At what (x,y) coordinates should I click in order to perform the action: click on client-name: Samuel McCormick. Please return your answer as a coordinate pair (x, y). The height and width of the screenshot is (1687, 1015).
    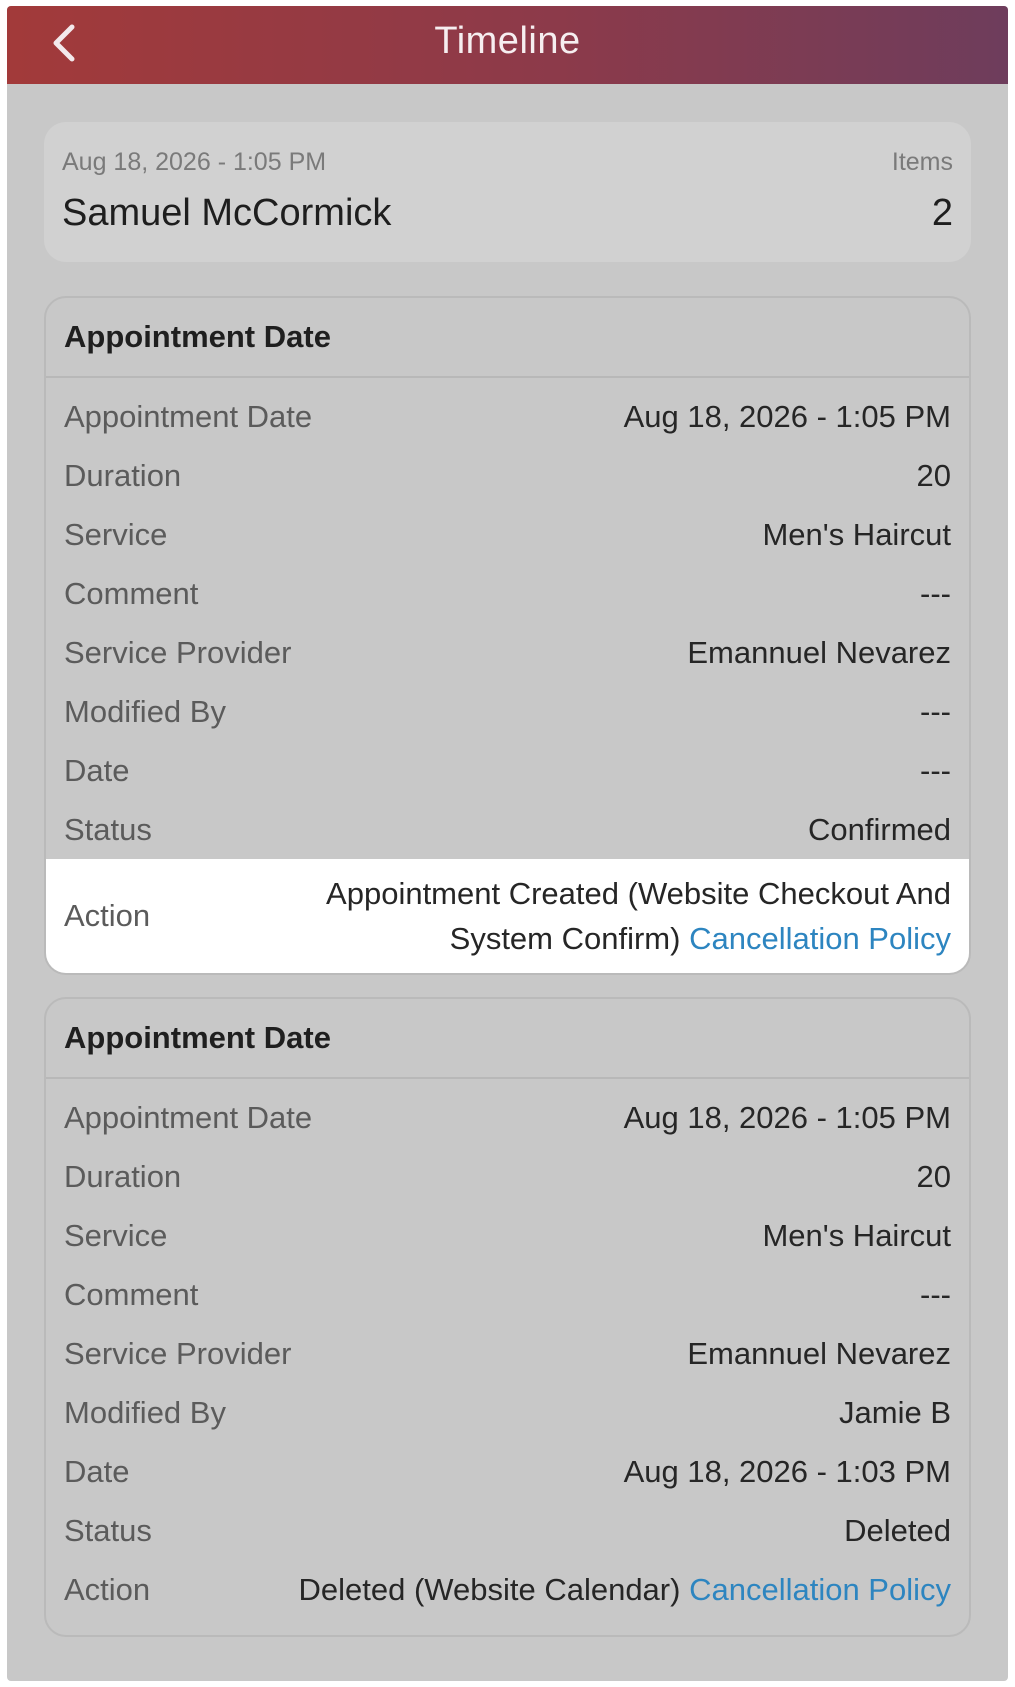
    Looking at the image, I should click on (227, 213).